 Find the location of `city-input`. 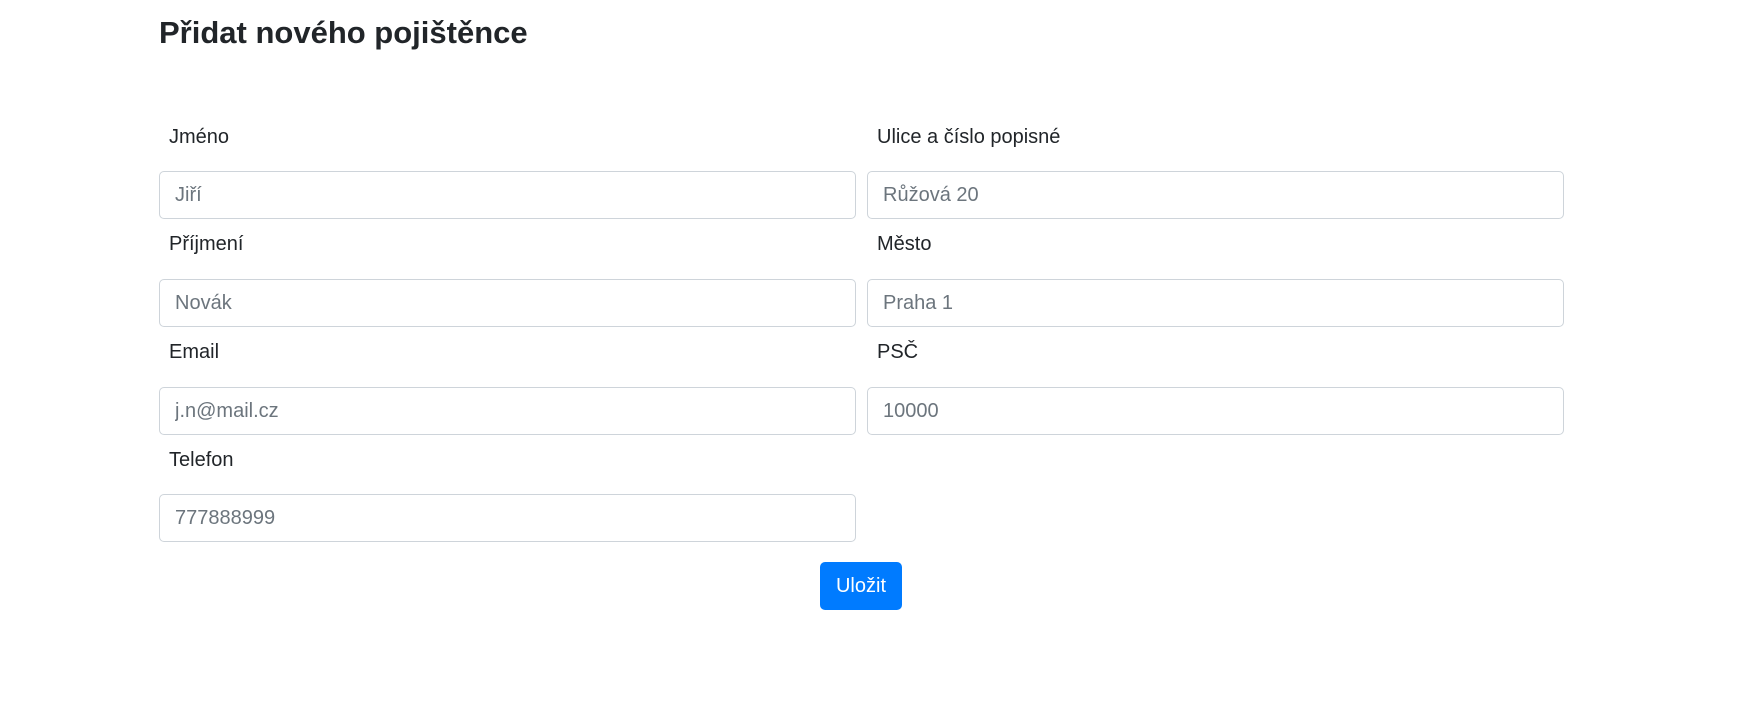

city-input is located at coordinates (1215, 303).